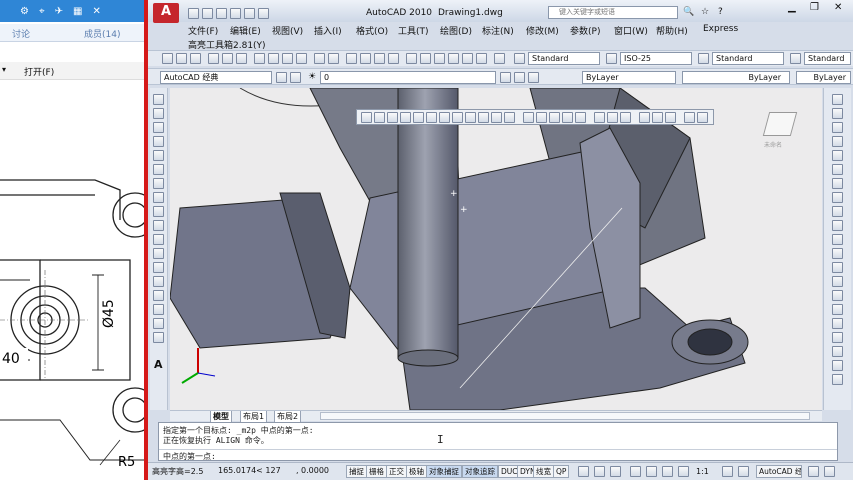 Image resolution: width=853 pixels, height=480 pixels. Describe the element at coordinates (499, 58) in the screenshot. I see `help-icon` at that location.